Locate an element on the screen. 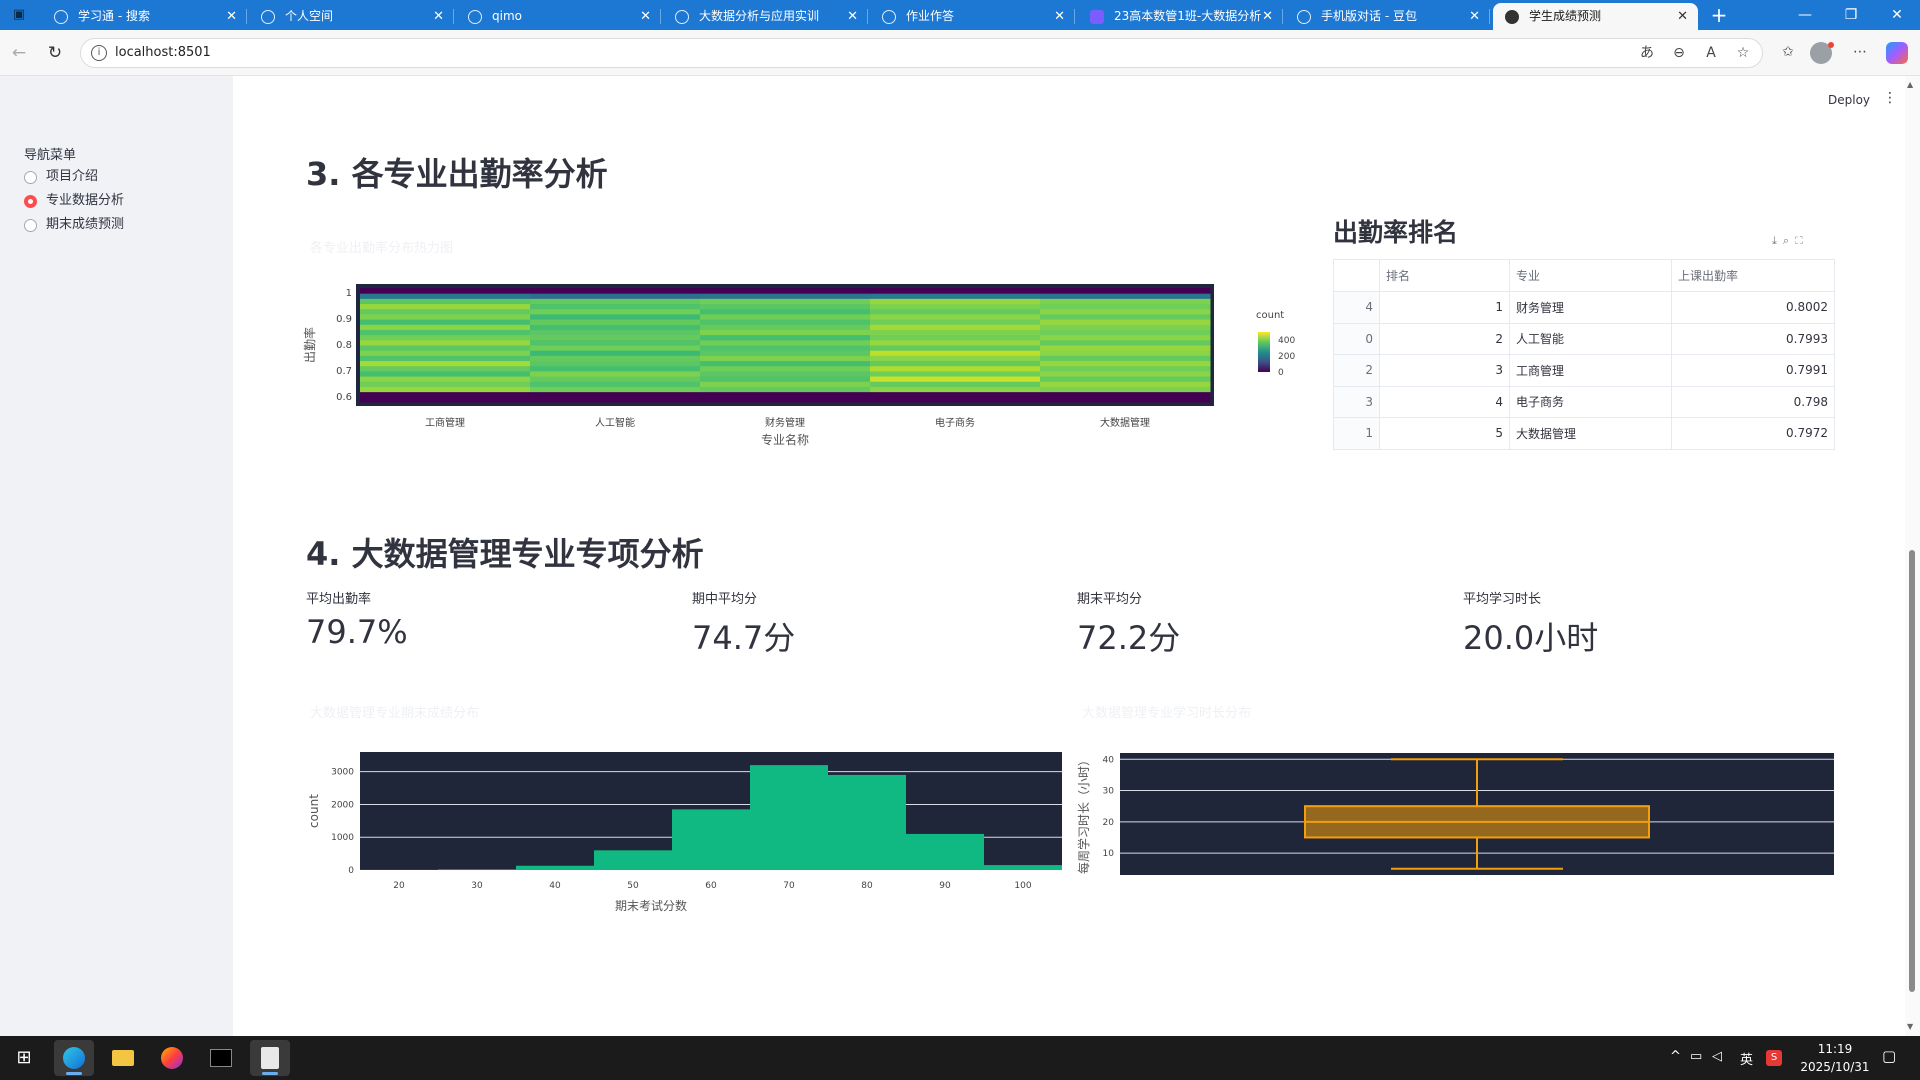 The image size is (1920, 1080). scroll-up-icon: ▲ is located at coordinates (1910, 84).